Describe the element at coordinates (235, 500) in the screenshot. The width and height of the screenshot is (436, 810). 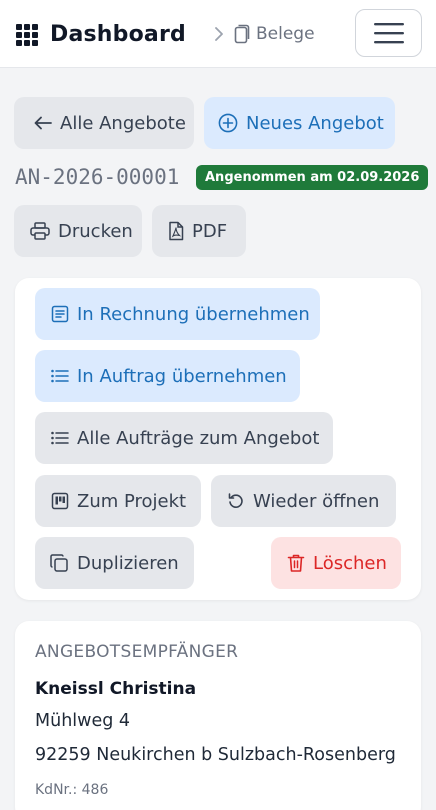
I see `rotate-ccw-icon` at that location.